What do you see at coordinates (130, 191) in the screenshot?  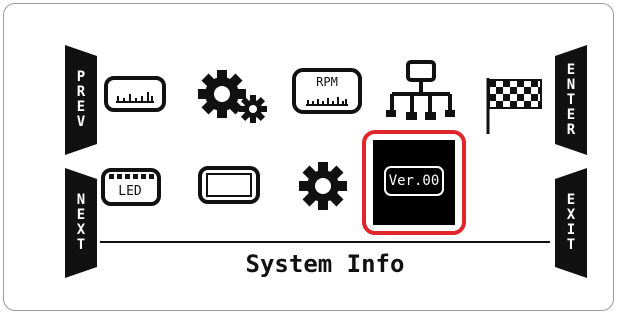 I see `led-icon-label: LED` at bounding box center [130, 191].